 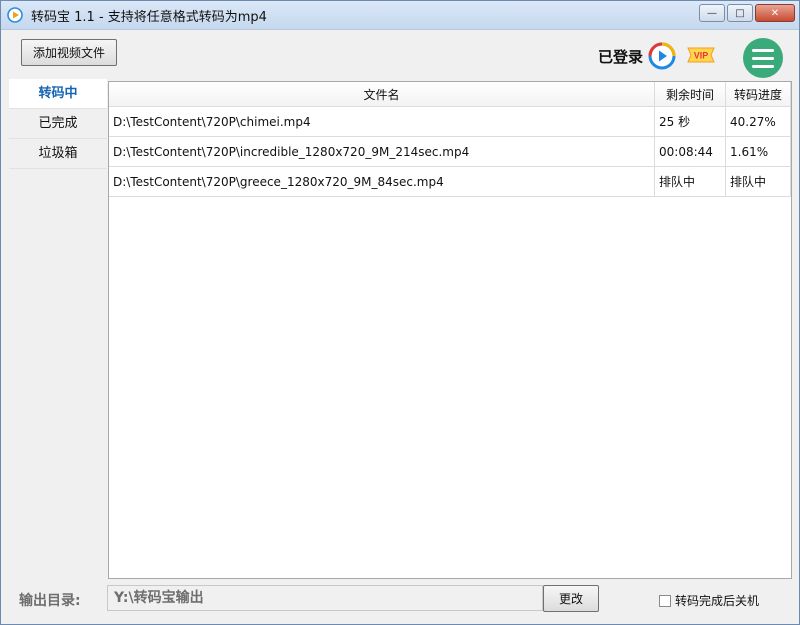 What do you see at coordinates (382, 94) in the screenshot?
I see `column-header-filename: 文件名` at bounding box center [382, 94].